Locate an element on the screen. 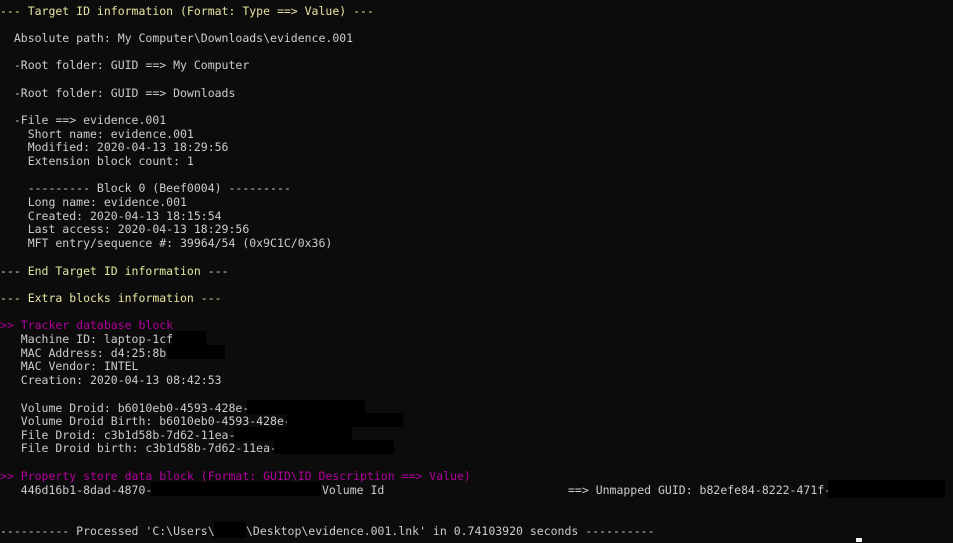 This screenshot has width=953, height=543. short-name-line: Short name: evidence.001 is located at coordinates (97, 134).